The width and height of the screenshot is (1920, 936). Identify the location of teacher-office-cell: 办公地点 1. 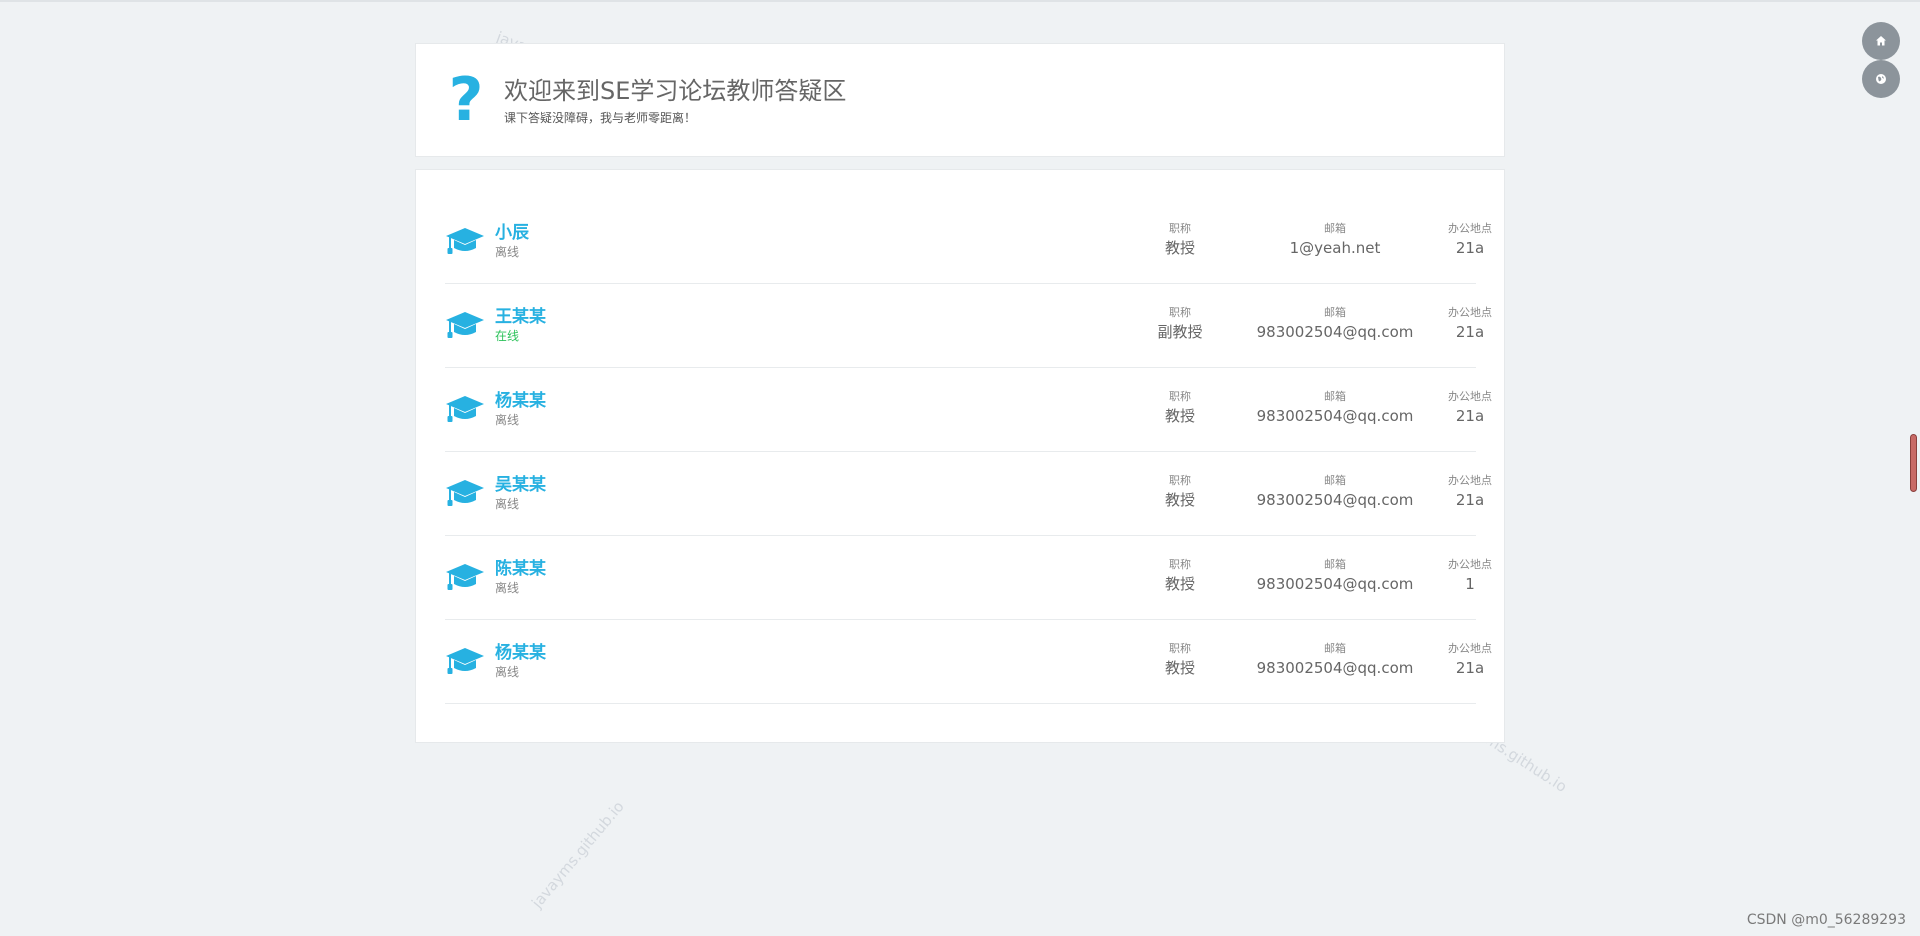
(1470, 576).